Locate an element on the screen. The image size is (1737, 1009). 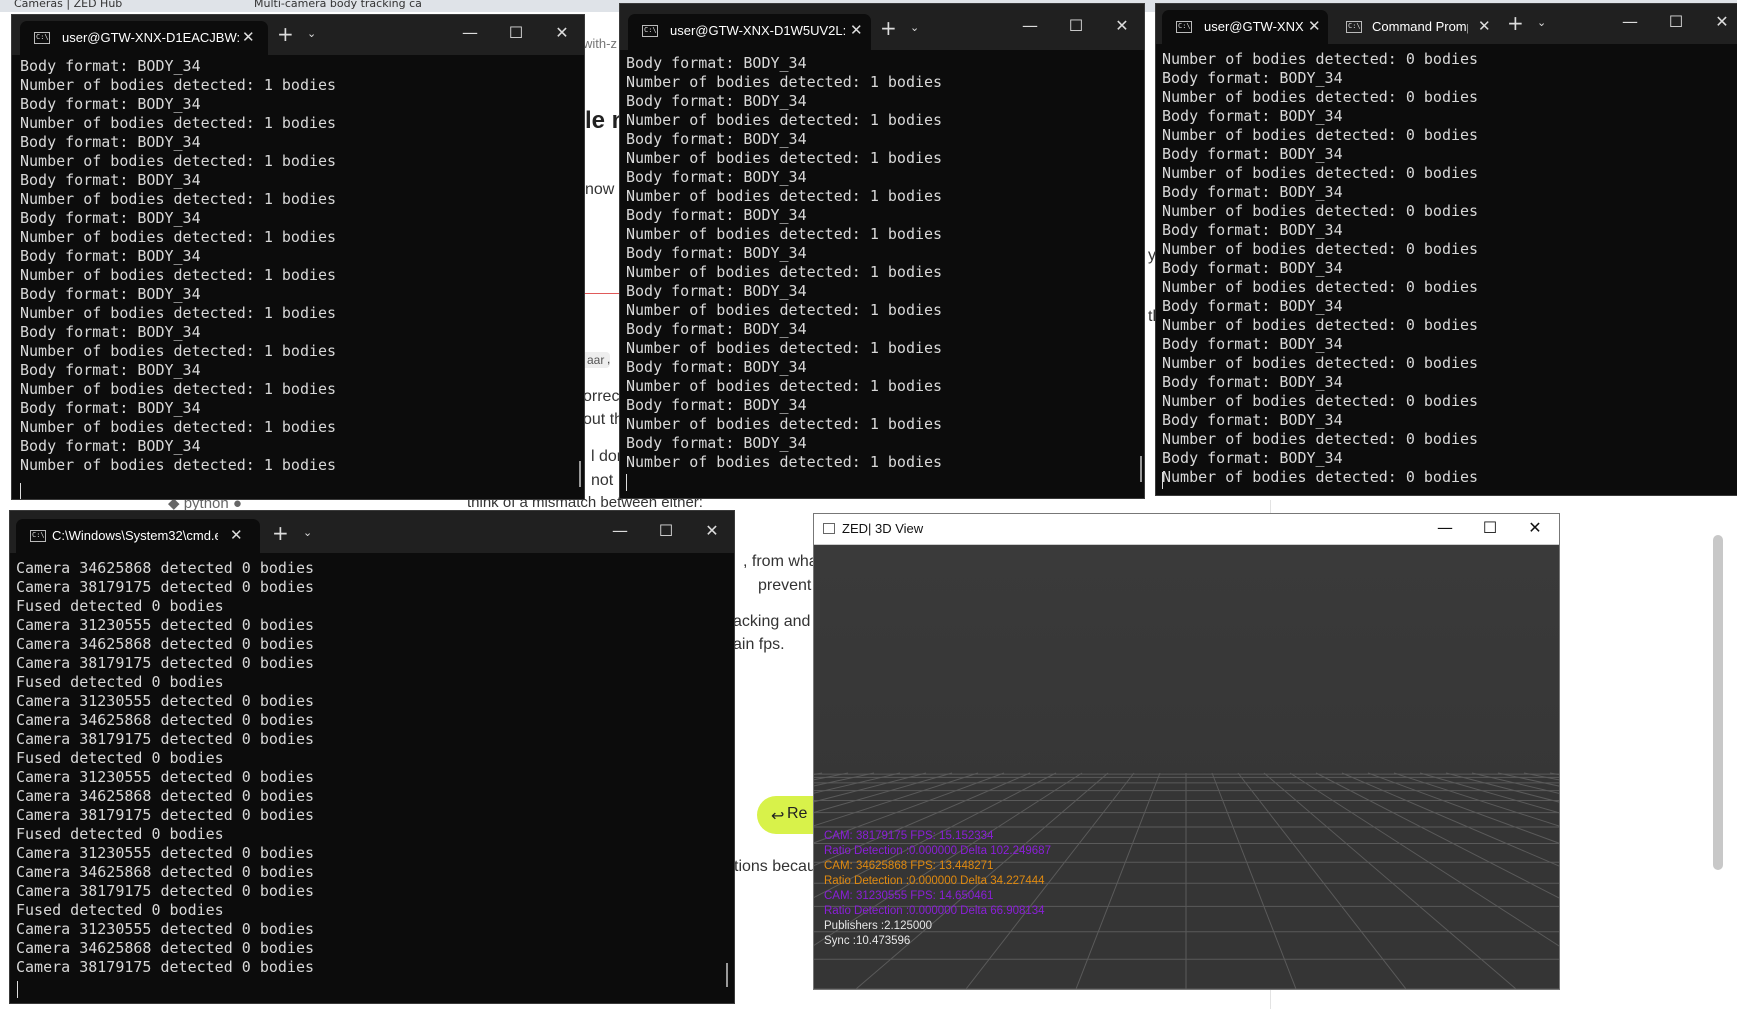
divider is located at coordinates (602, 293).